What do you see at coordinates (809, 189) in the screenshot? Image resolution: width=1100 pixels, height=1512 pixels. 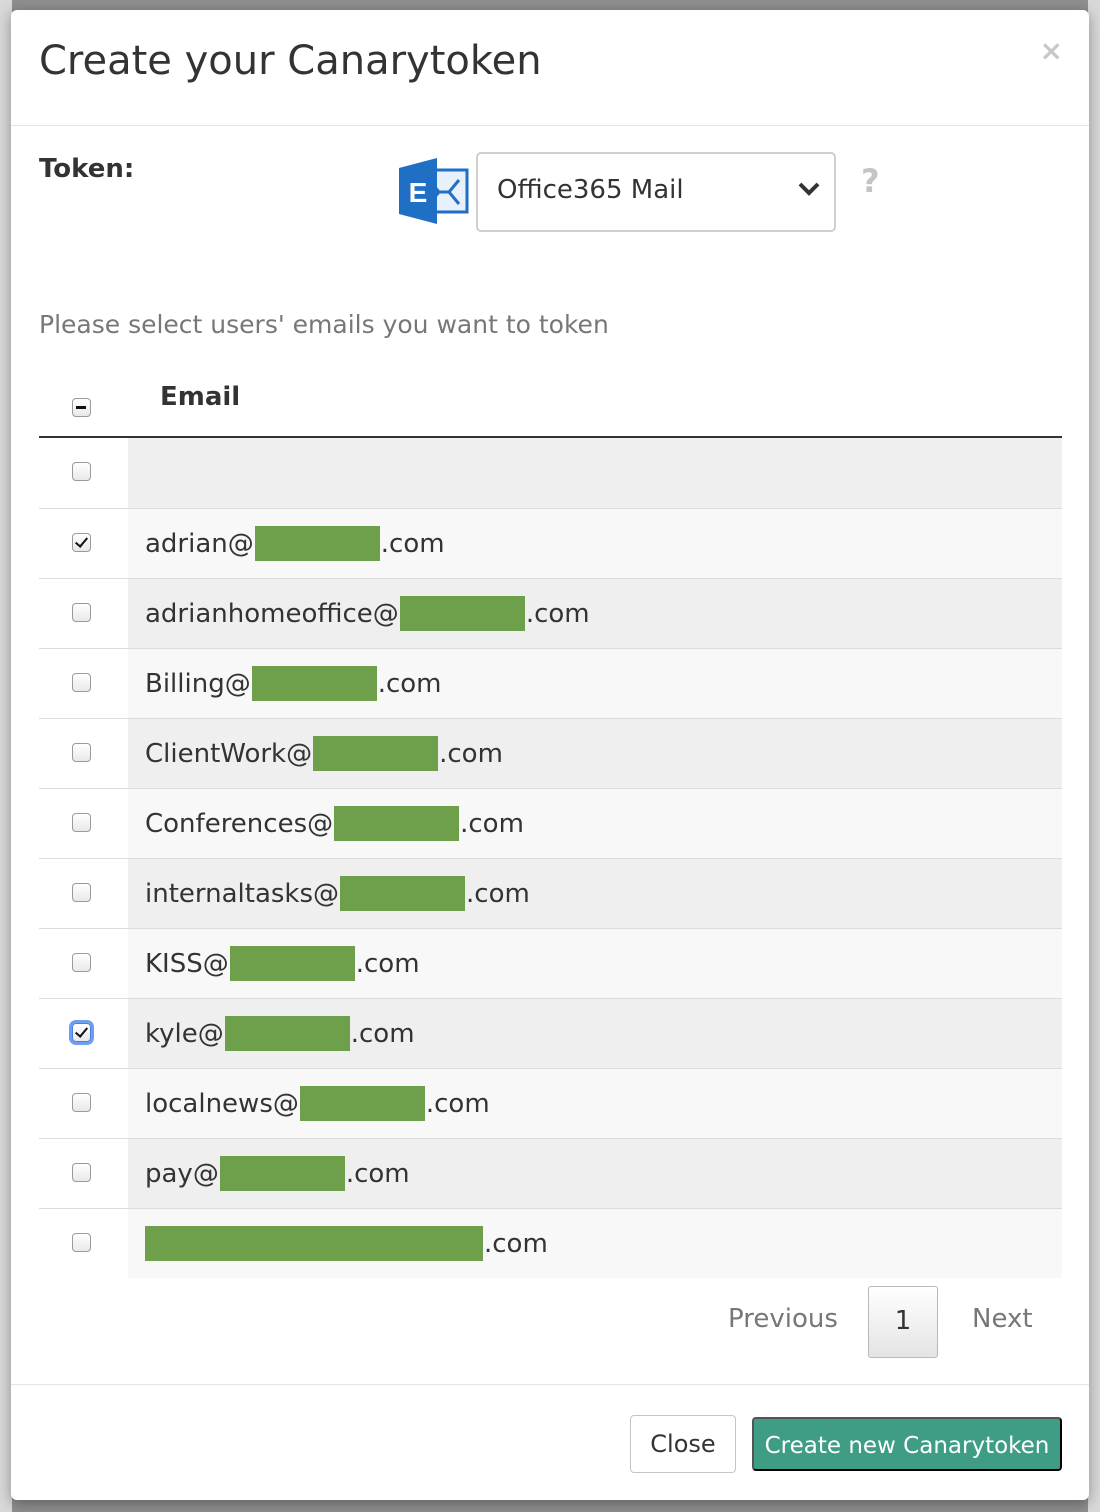 I see `chevron-down-icon` at bounding box center [809, 189].